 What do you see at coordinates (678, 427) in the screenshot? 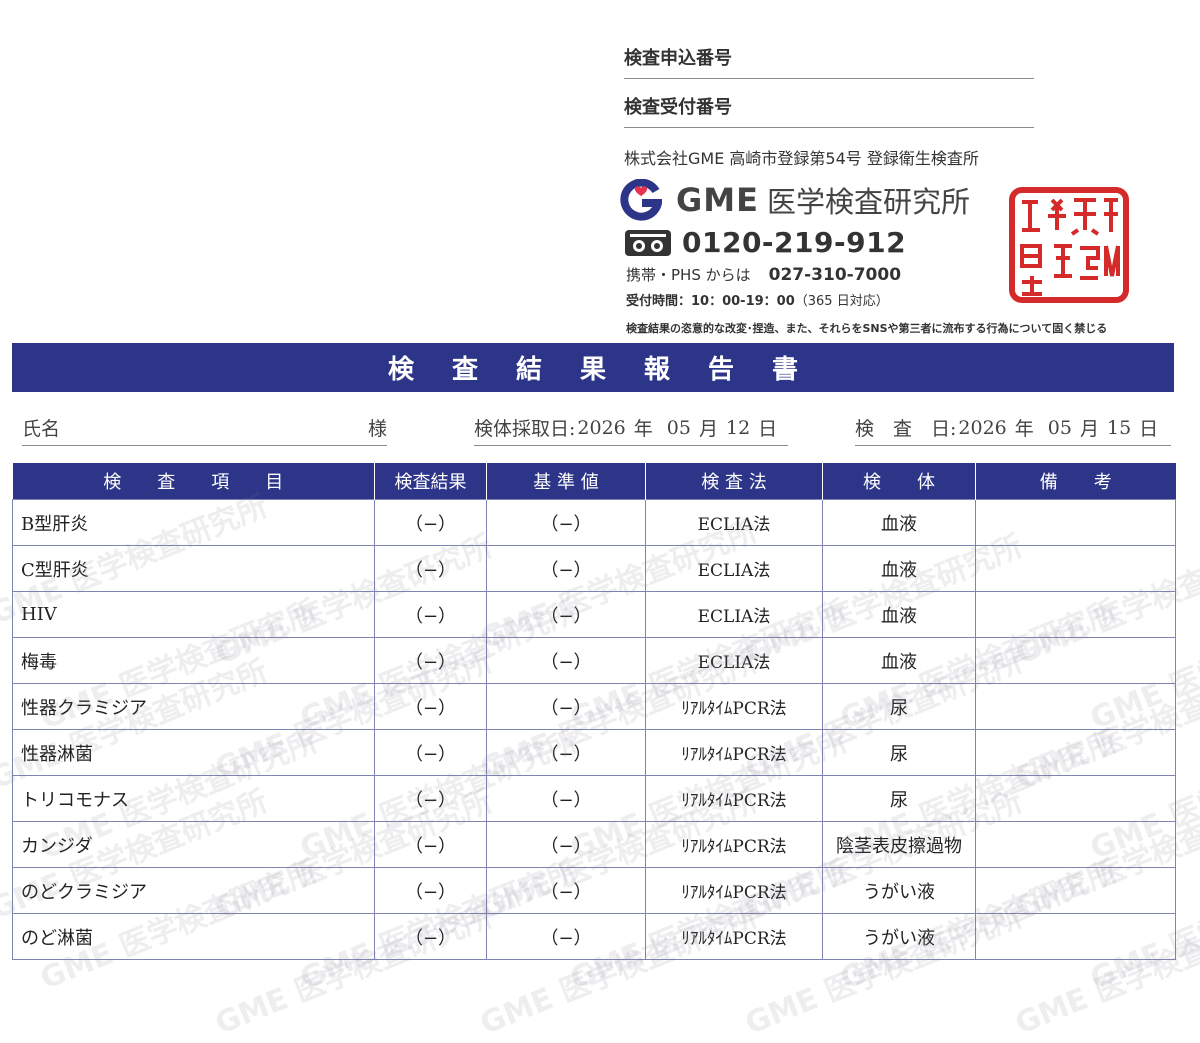
I see `collection-month: 05` at bounding box center [678, 427].